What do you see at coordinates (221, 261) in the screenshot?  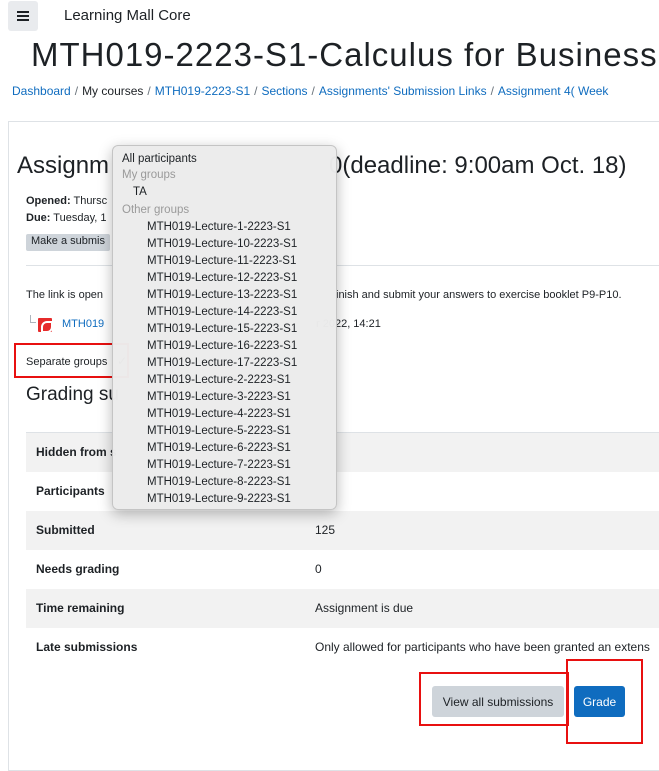 I see `dropdown-option-group: MTH019-Lecture-11-2223-S1` at bounding box center [221, 261].